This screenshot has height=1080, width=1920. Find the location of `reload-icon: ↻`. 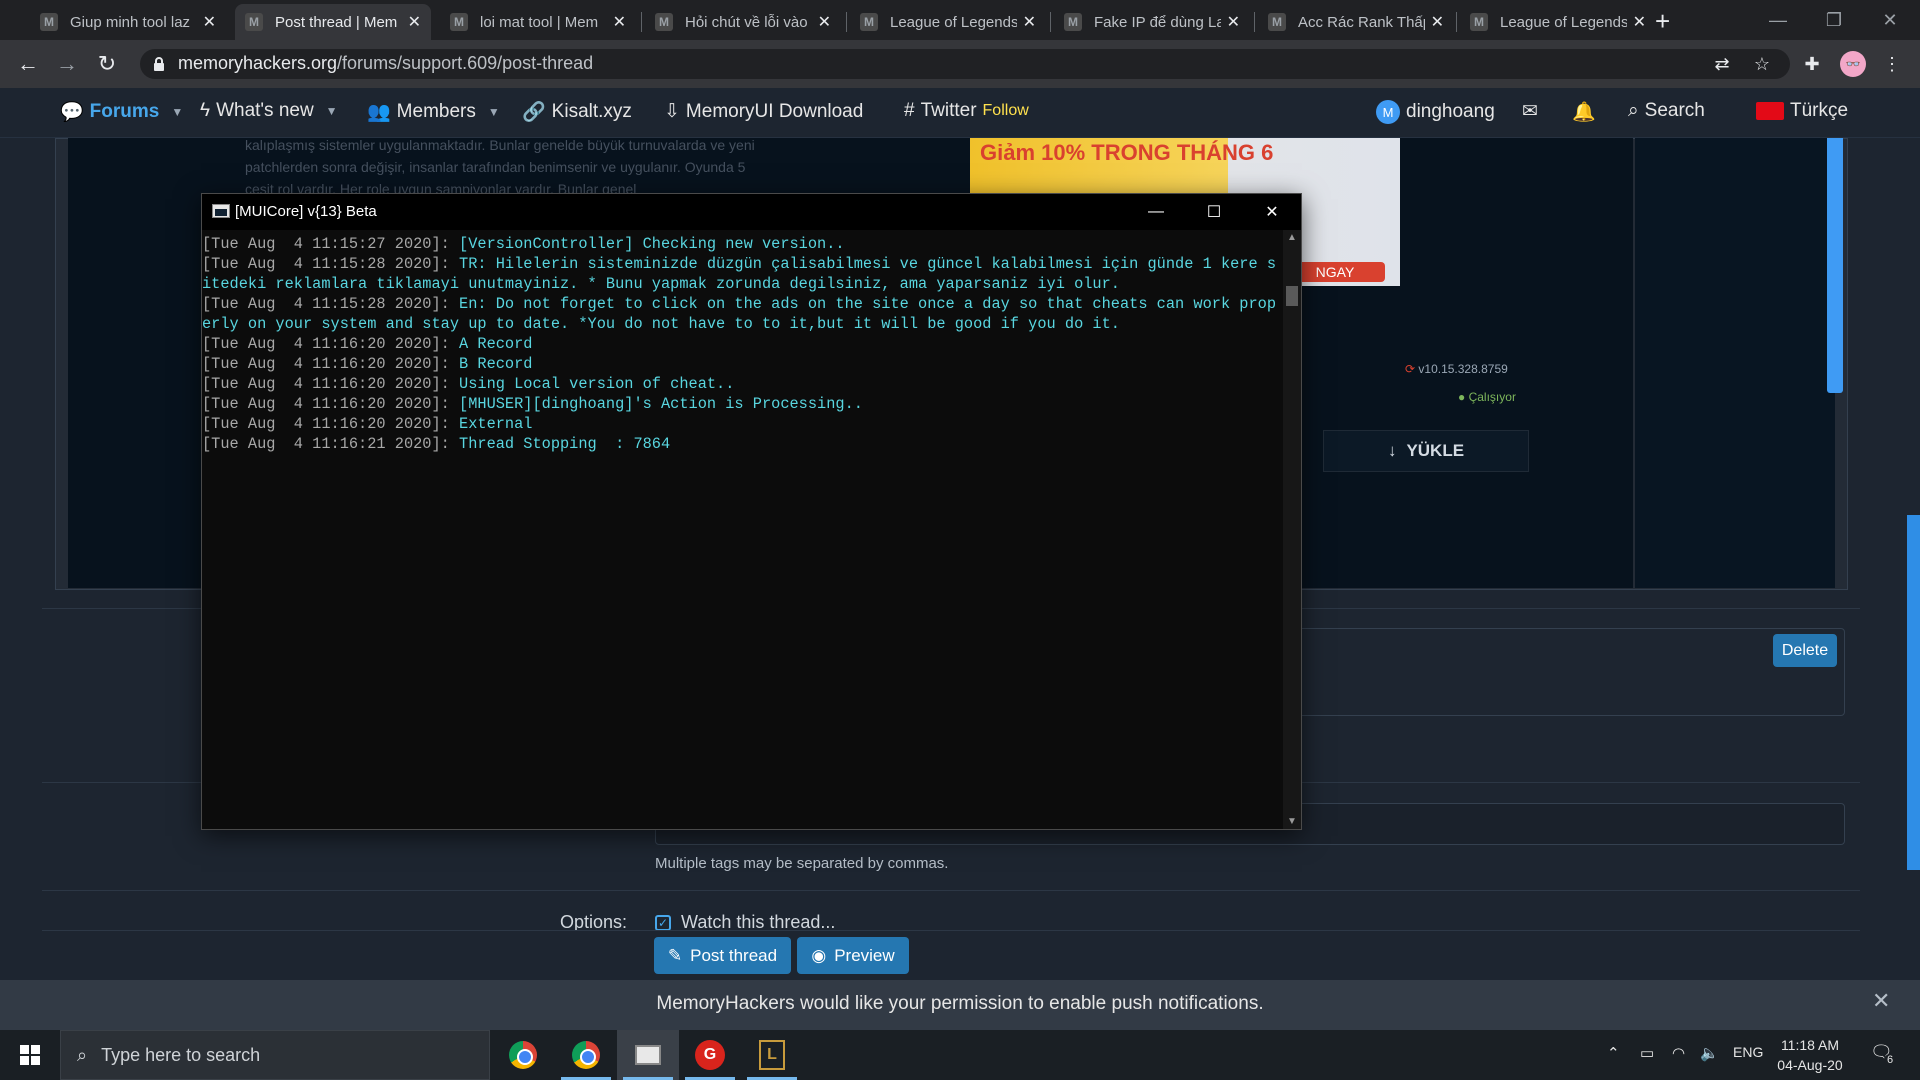

reload-icon: ↻ is located at coordinates (107, 64).